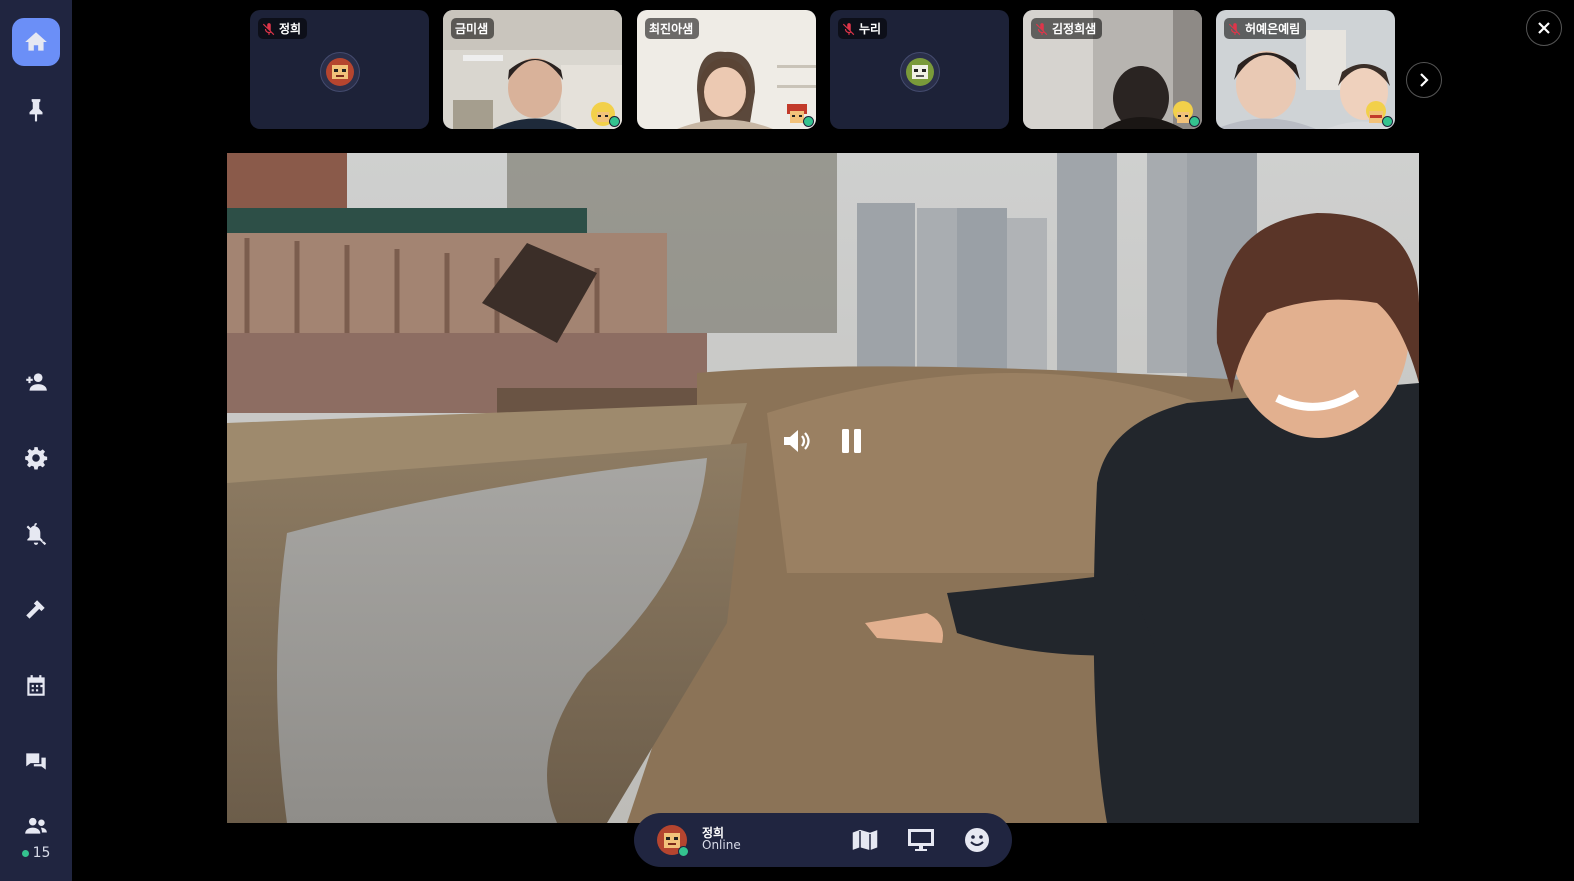 This screenshot has height=881, width=1574. I want to click on users-icon, so click(36, 825).